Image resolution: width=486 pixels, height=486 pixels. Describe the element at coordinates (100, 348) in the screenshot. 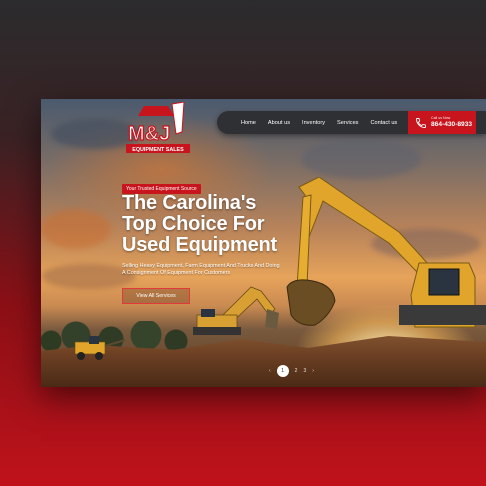

I see `loader-image` at that location.